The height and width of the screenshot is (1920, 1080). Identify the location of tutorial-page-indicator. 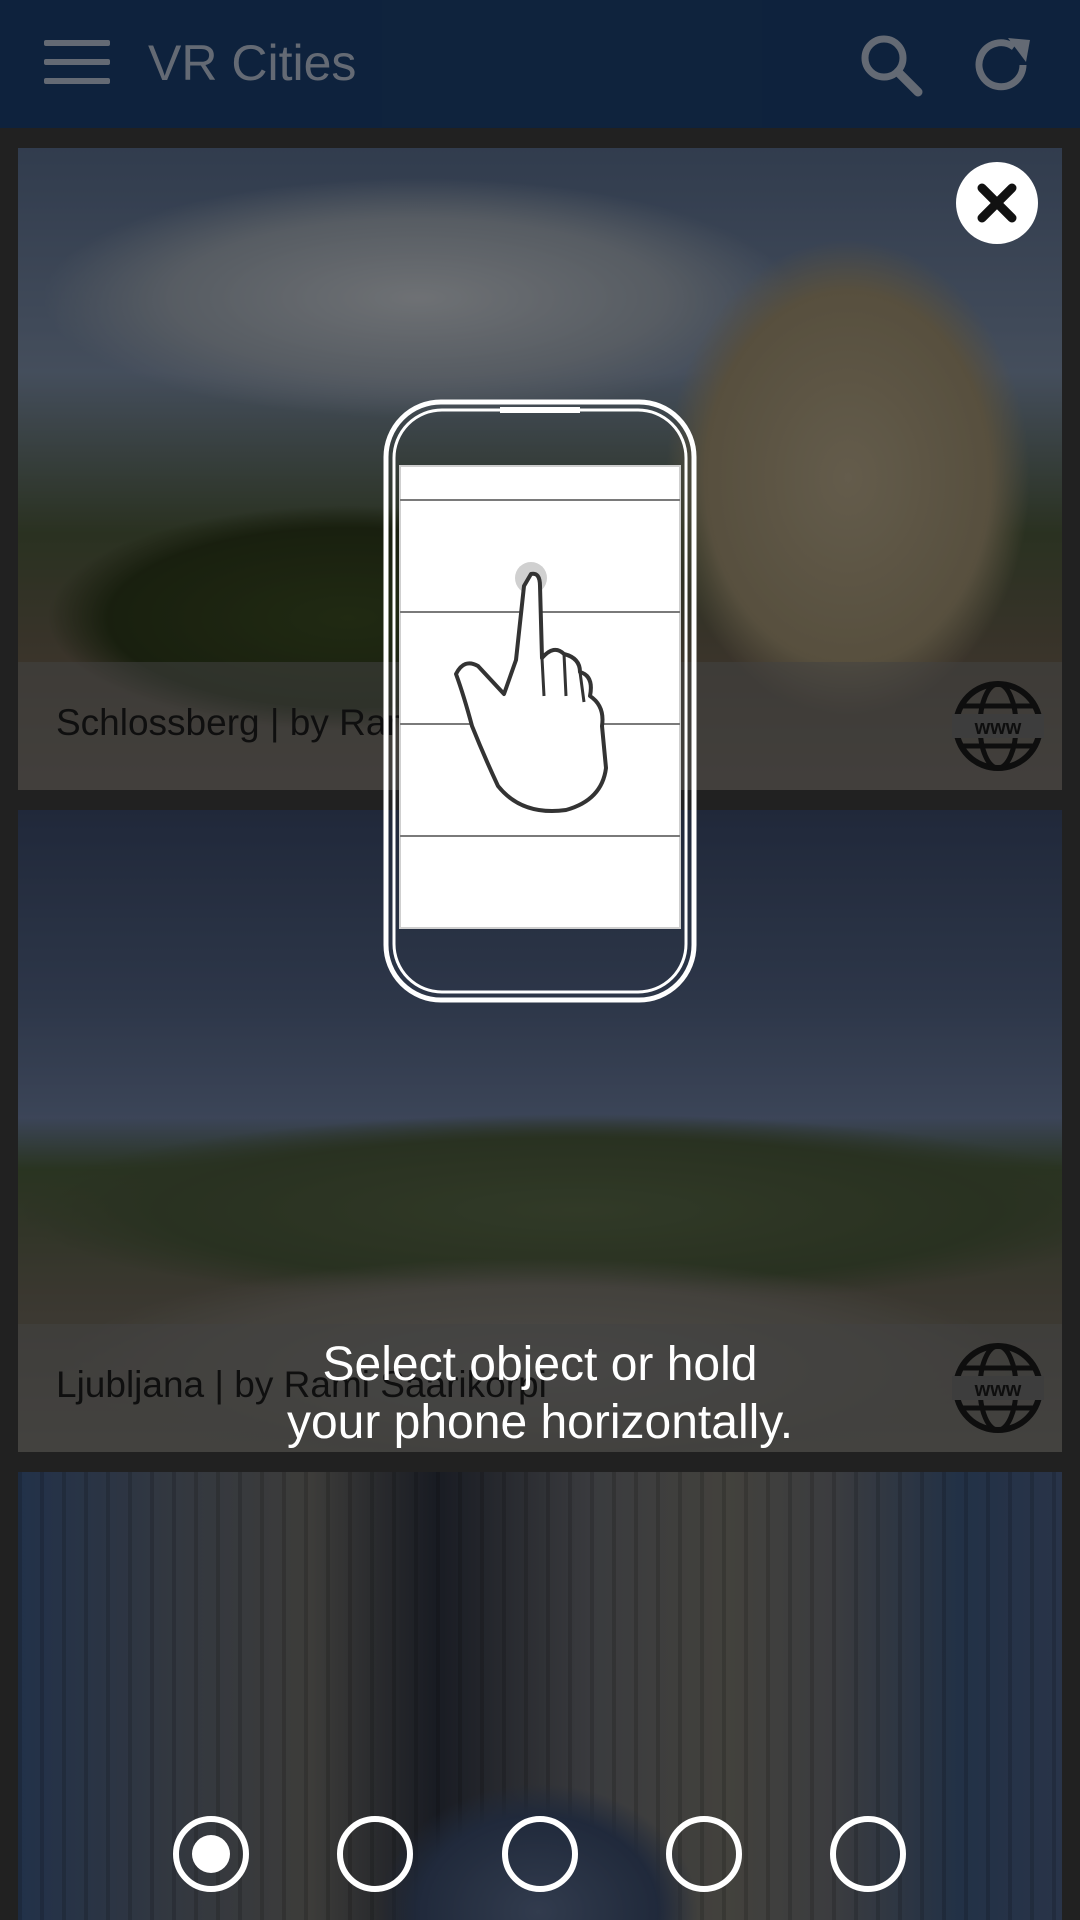
(540, 1856).